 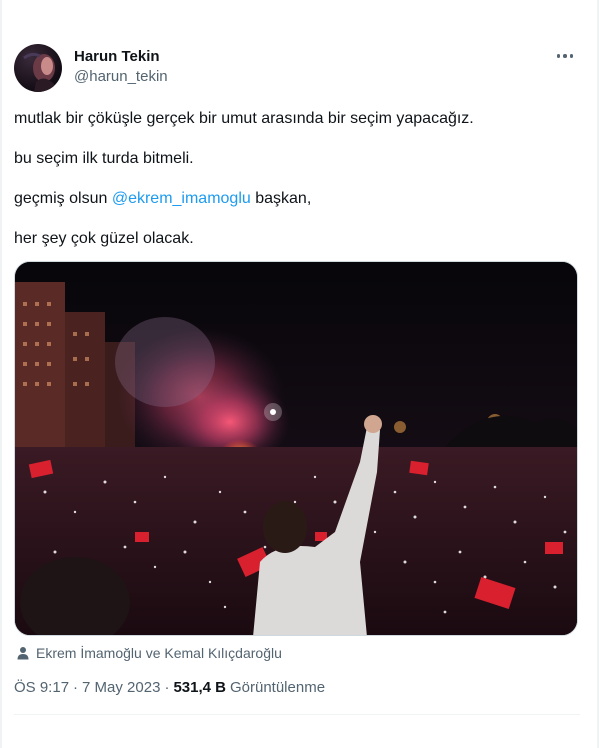 What do you see at coordinates (277, 687) in the screenshot?
I see `views-label: Görüntülenme` at bounding box center [277, 687].